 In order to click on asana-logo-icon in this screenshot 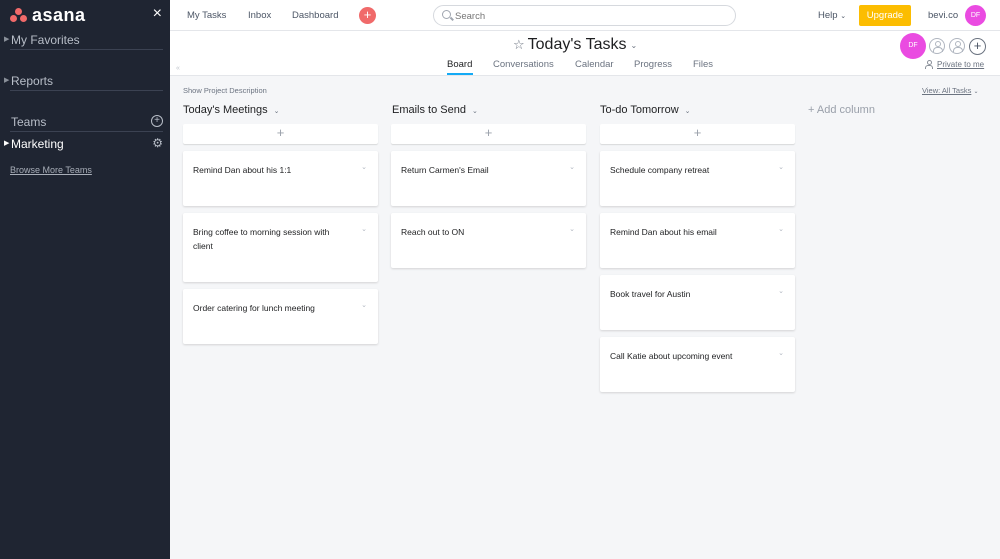, I will do `click(19, 15)`.